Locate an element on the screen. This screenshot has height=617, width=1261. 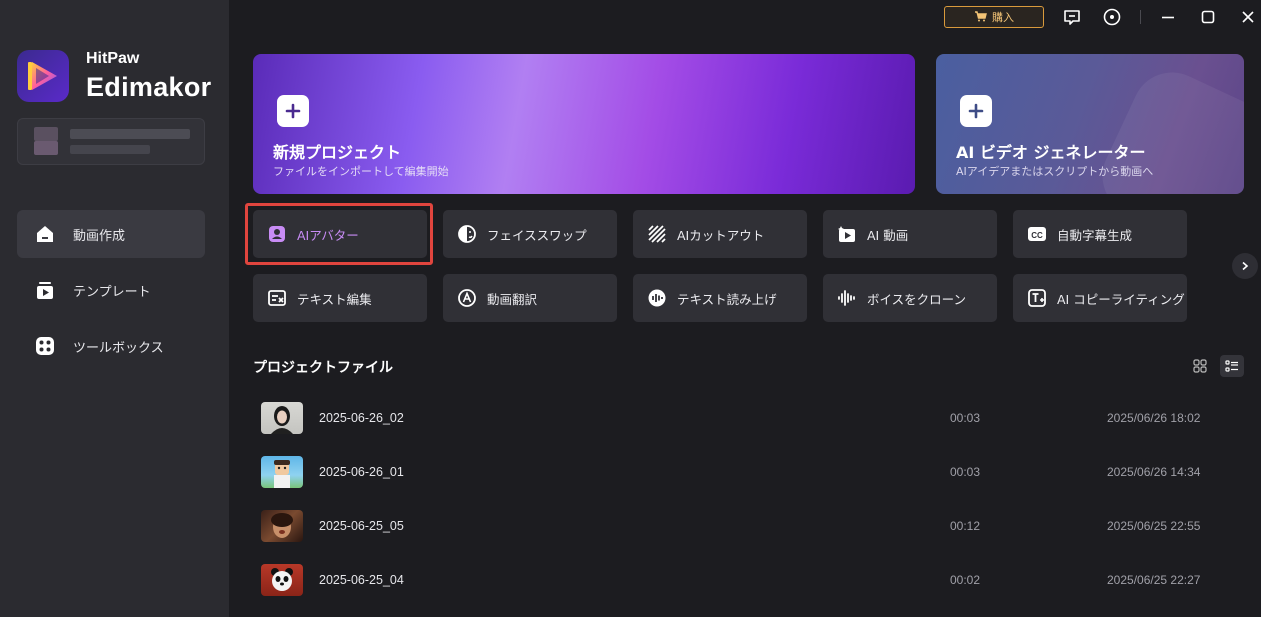
cc-icon: CC is located at coordinates (1037, 234).